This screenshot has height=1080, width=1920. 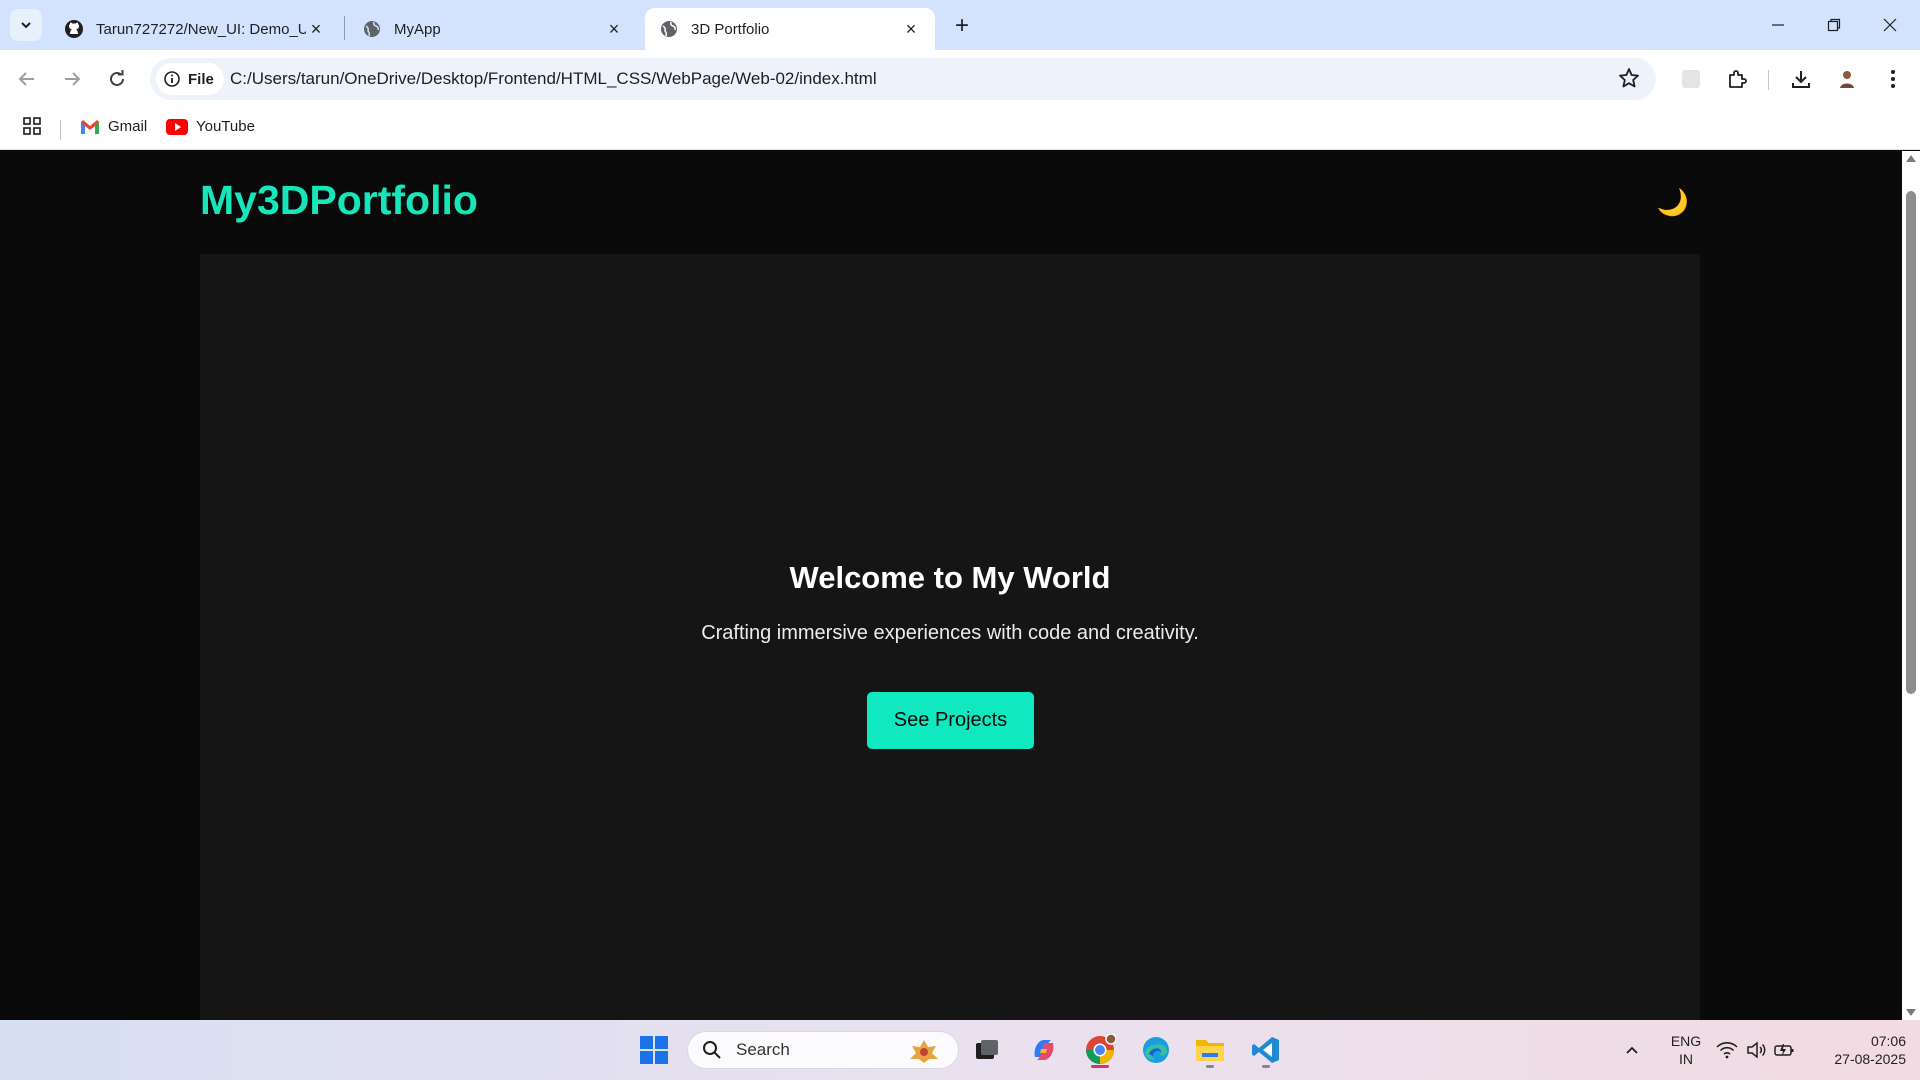 What do you see at coordinates (60, 130) in the screenshot?
I see `bookmarks-divider` at bounding box center [60, 130].